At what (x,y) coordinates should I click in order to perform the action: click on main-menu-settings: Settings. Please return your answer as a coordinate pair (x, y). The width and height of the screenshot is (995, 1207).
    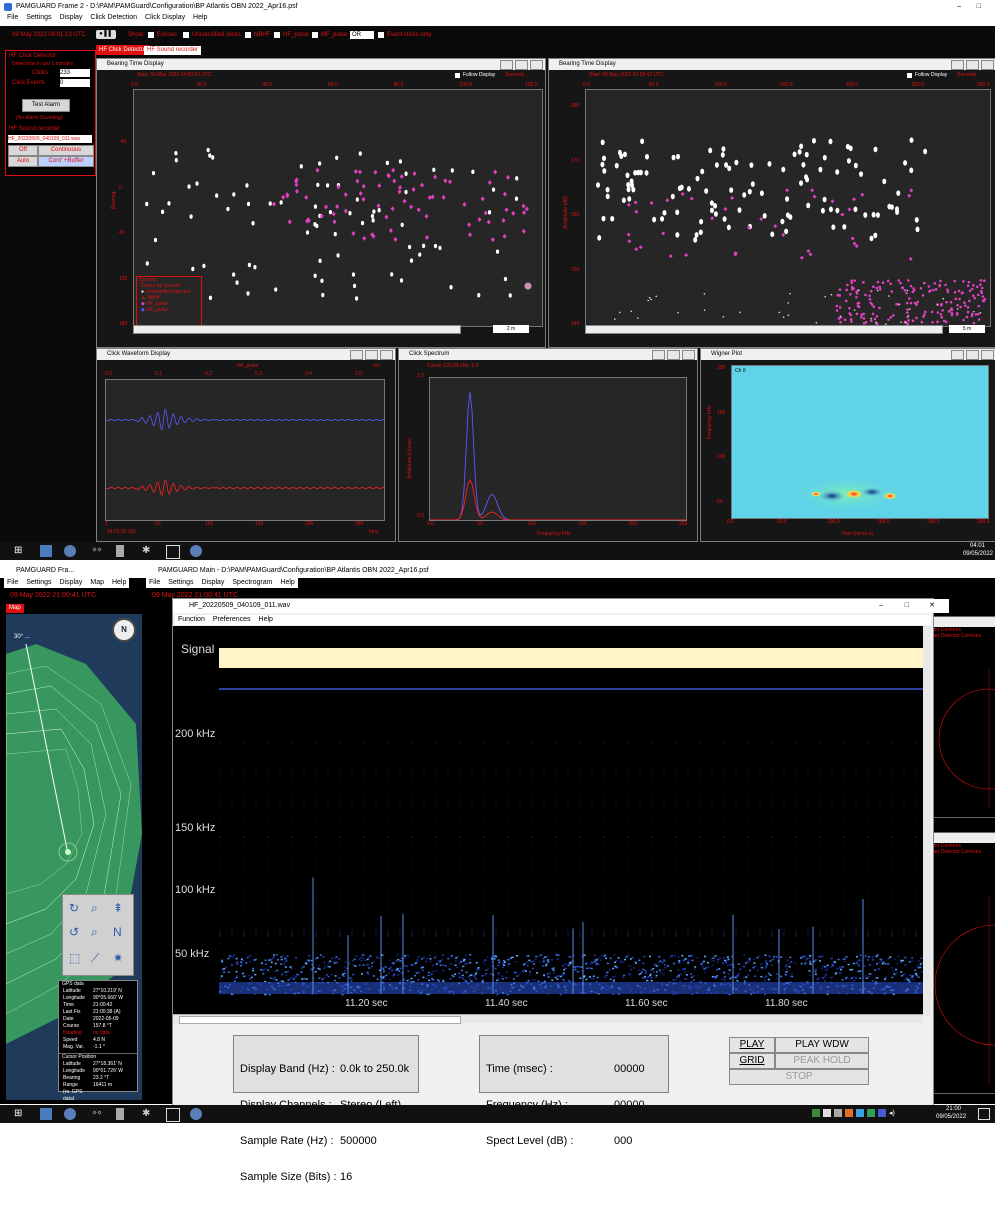
    Looking at the image, I should click on (180, 582).